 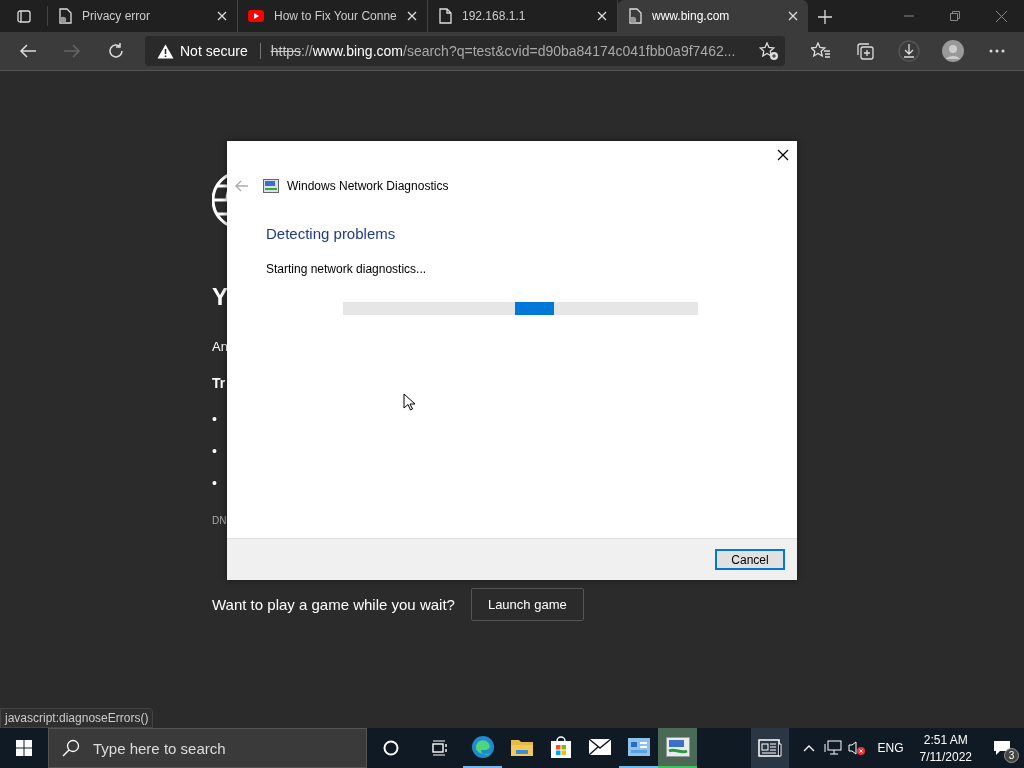 I want to click on error-heading: Y, so click(x=220, y=297).